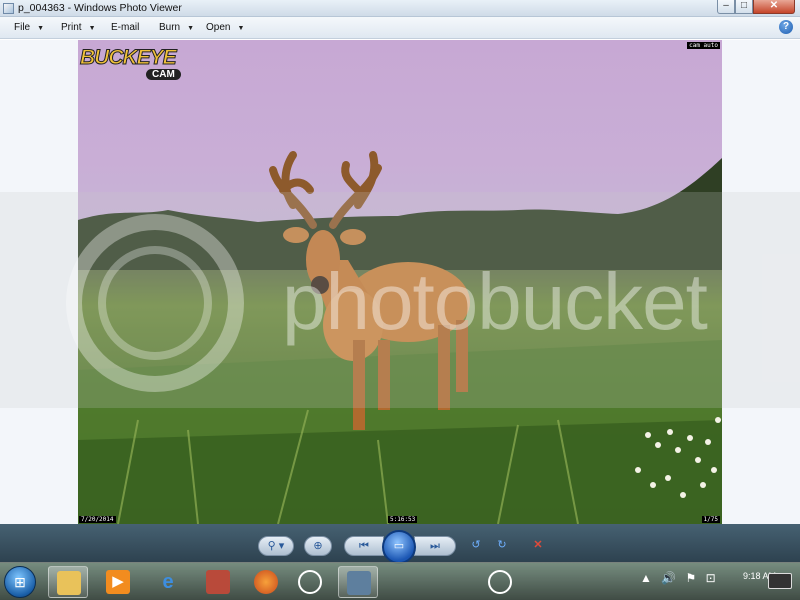 The width and height of the screenshot is (800, 600). I want to click on taskbar-internet-explorer: e, so click(168, 582).